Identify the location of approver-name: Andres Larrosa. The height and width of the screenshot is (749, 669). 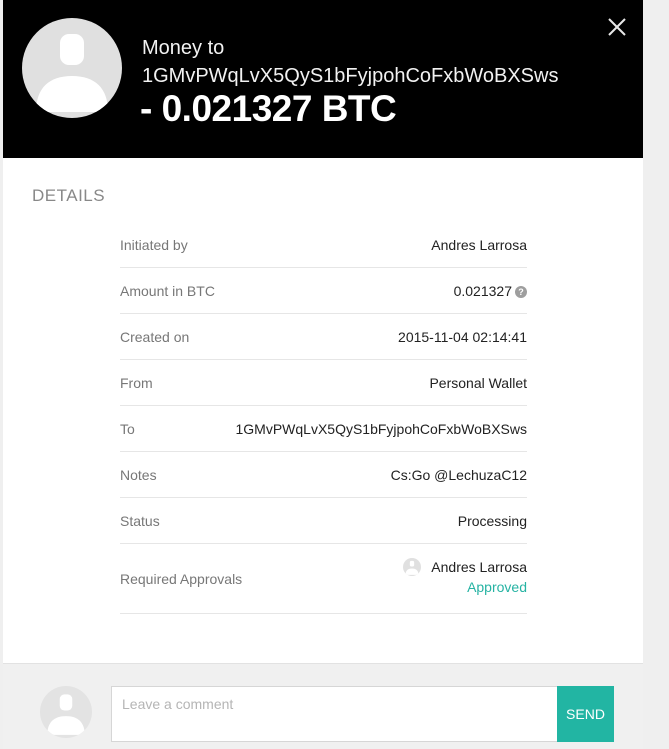
(479, 567).